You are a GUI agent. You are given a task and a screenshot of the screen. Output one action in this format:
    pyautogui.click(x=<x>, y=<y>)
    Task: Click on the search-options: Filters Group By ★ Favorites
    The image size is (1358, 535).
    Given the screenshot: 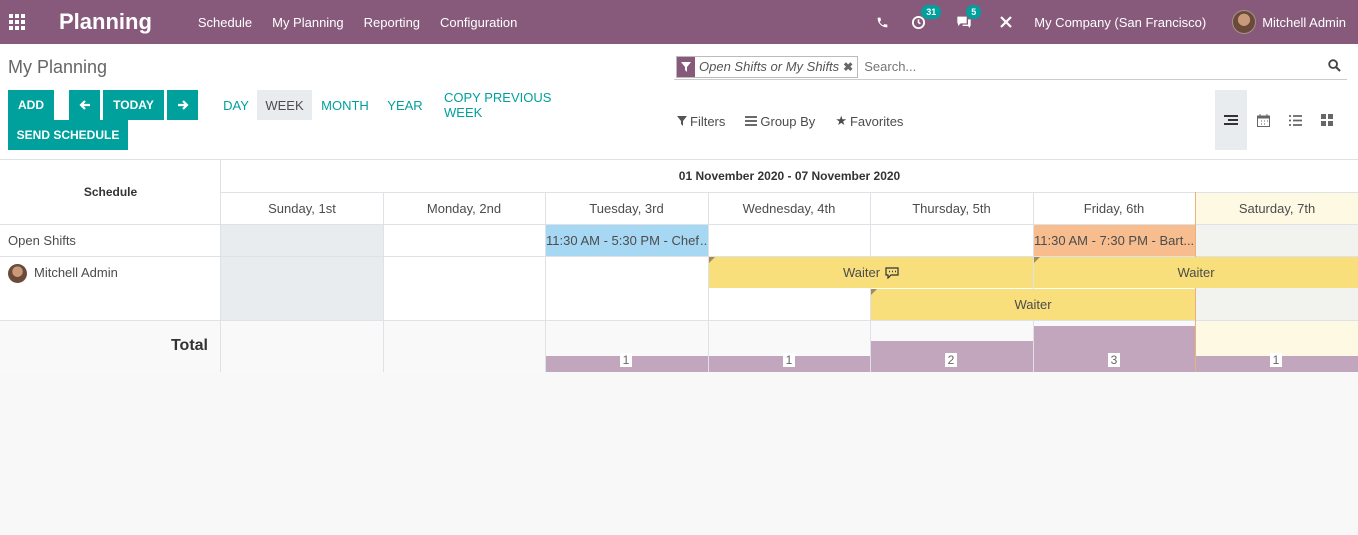 What is the action you would take?
    pyautogui.click(x=800, y=121)
    